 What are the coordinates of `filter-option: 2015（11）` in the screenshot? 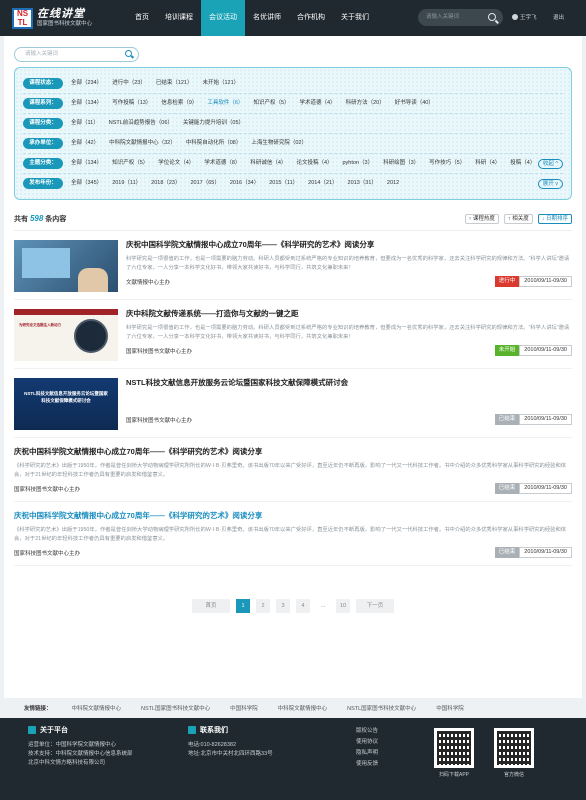 It's located at (283, 183).